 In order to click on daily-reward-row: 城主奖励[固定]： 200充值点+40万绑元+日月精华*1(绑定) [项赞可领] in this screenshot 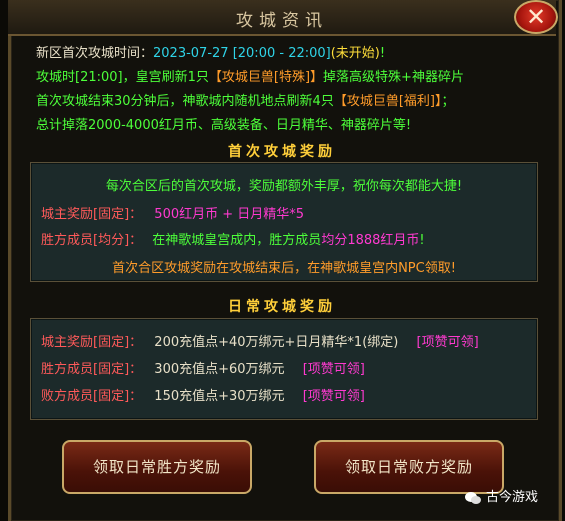, I will do `click(289, 340)`.